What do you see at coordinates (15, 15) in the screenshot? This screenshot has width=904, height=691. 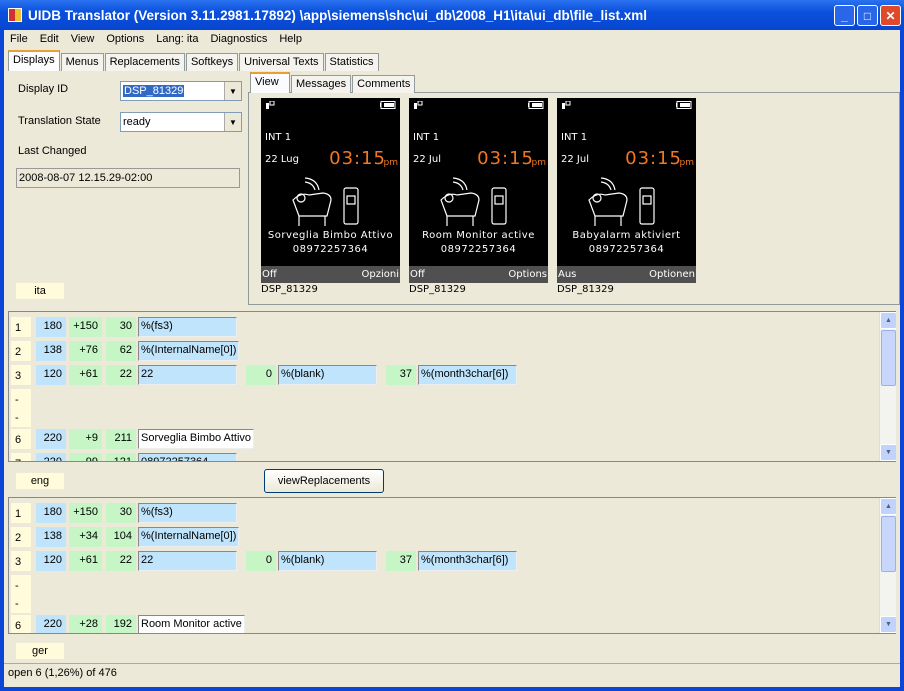 I see `app-icon` at bounding box center [15, 15].